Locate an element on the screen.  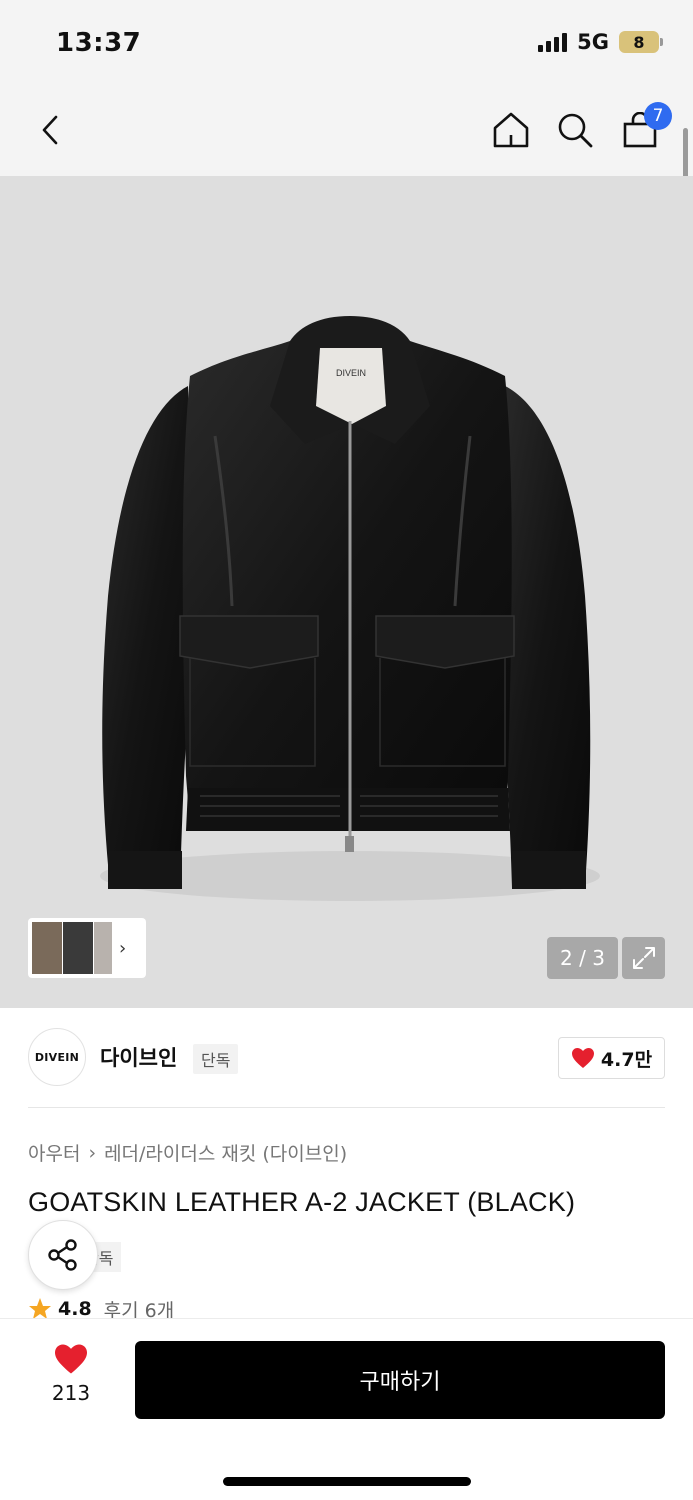
cart-count-badge: 7 is located at coordinates (658, 116).